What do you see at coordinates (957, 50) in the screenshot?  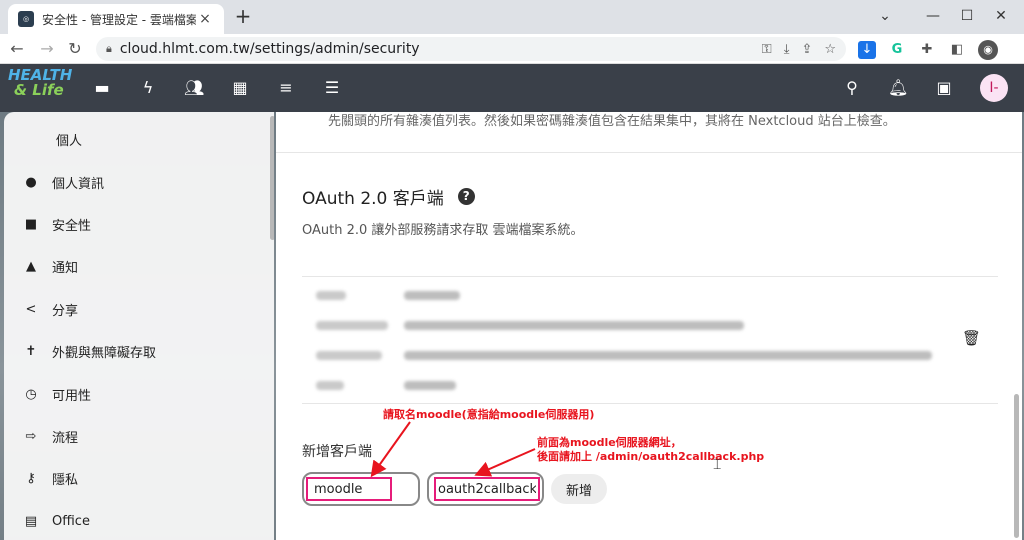 I see `sidepanel-icon: ◧` at bounding box center [957, 50].